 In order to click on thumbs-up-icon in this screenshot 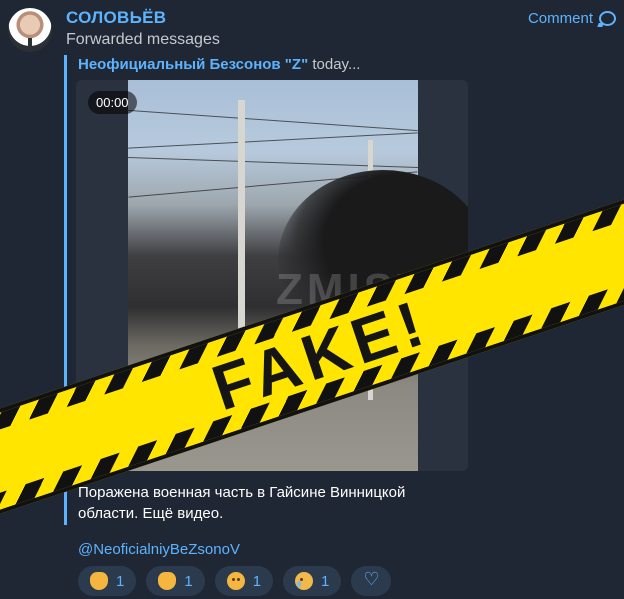, I will do `click(99, 581)`.